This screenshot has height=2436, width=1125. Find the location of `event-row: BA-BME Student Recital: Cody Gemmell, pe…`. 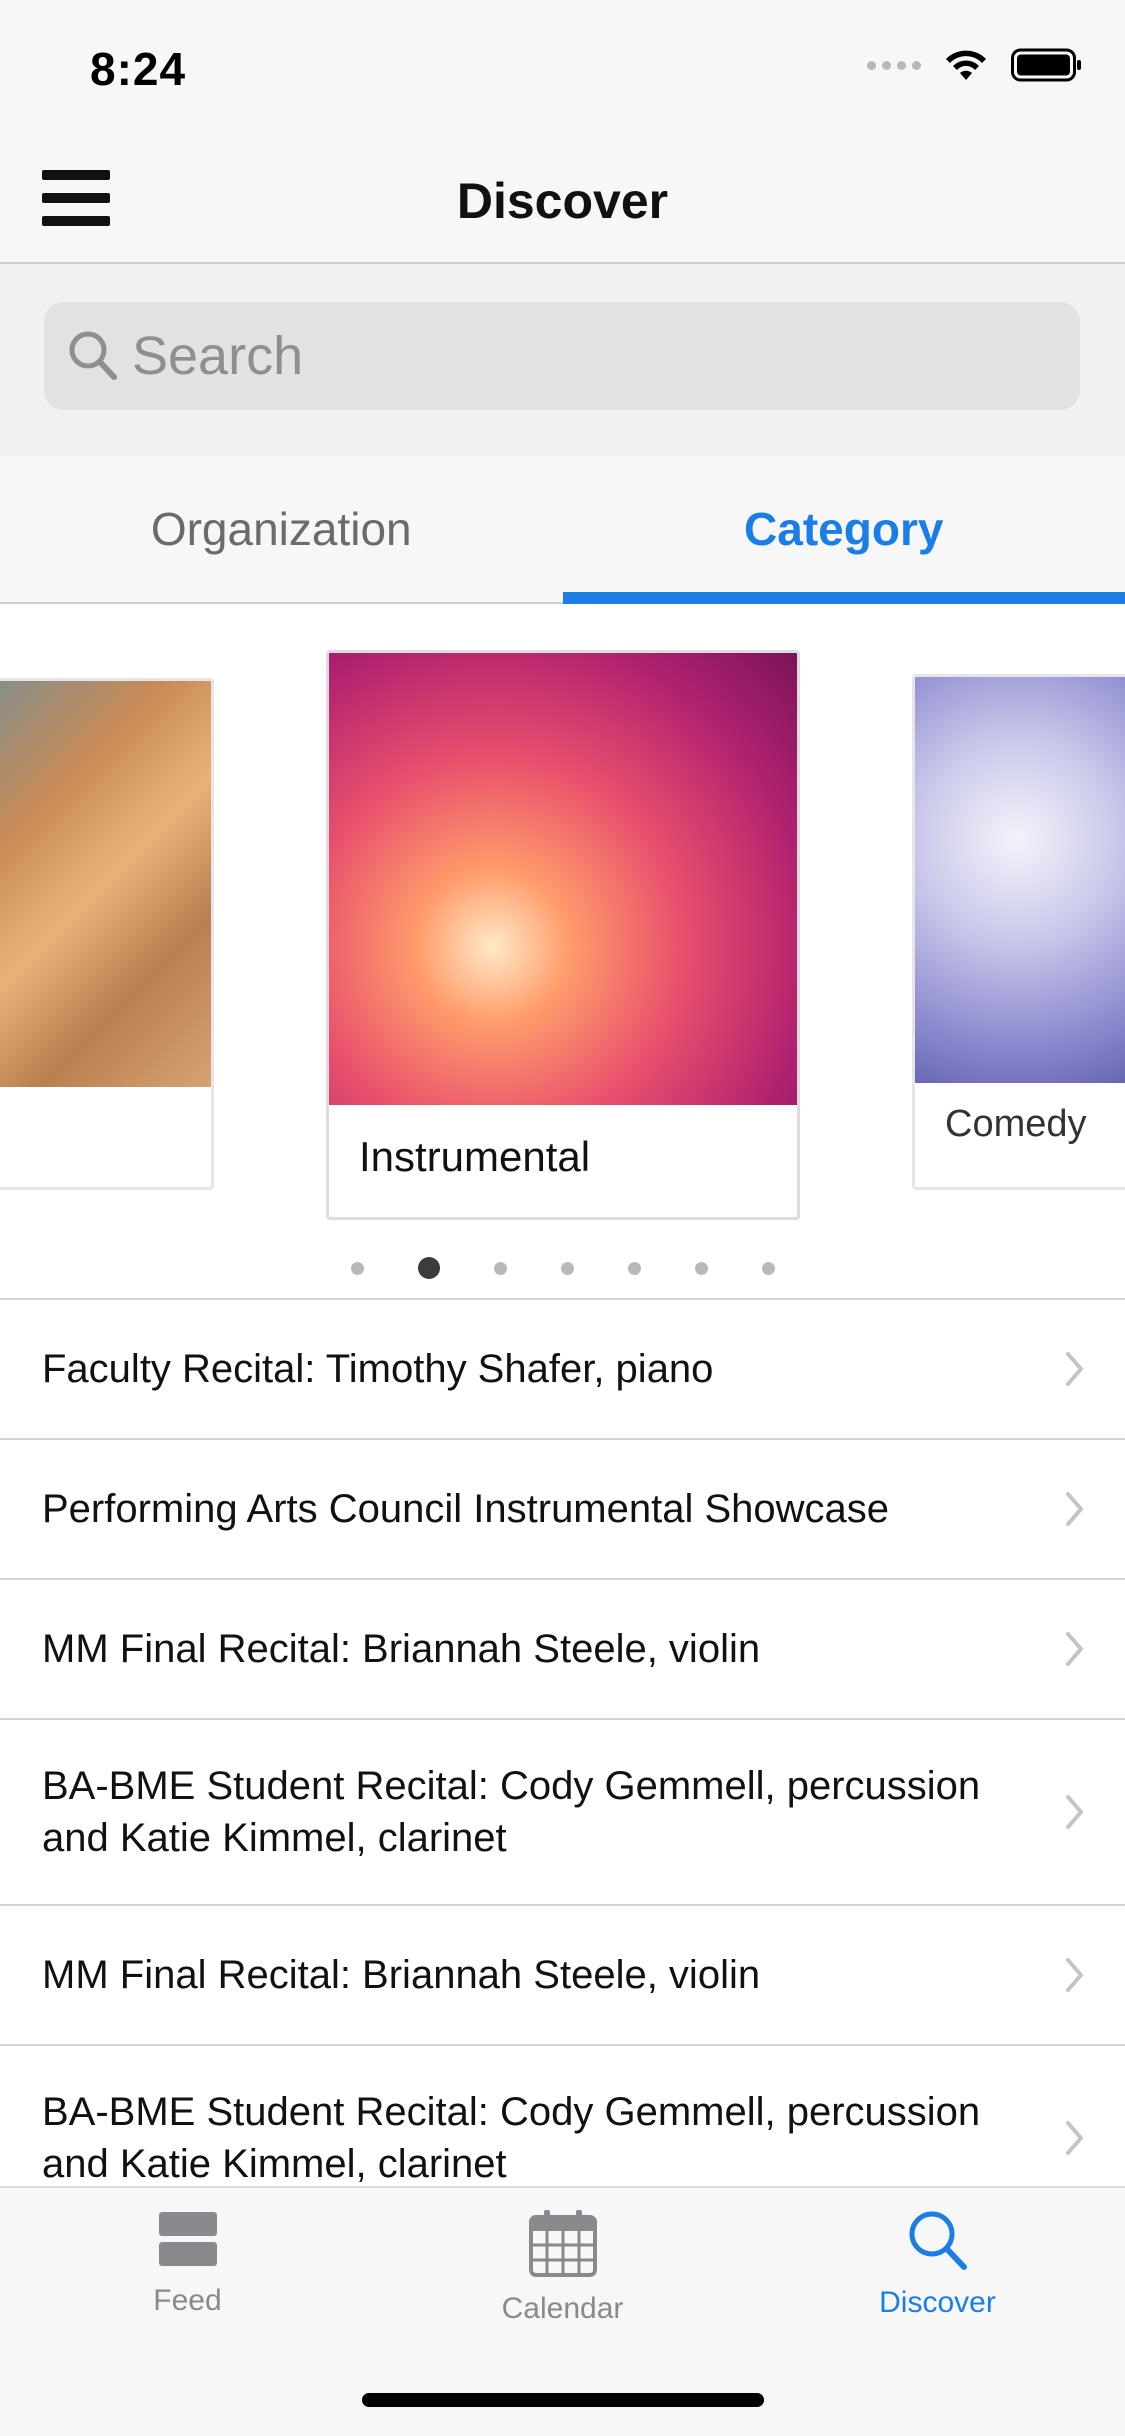

event-row: BA-BME Student Recital: Cody Gemmell, pe… is located at coordinates (562, 1811).